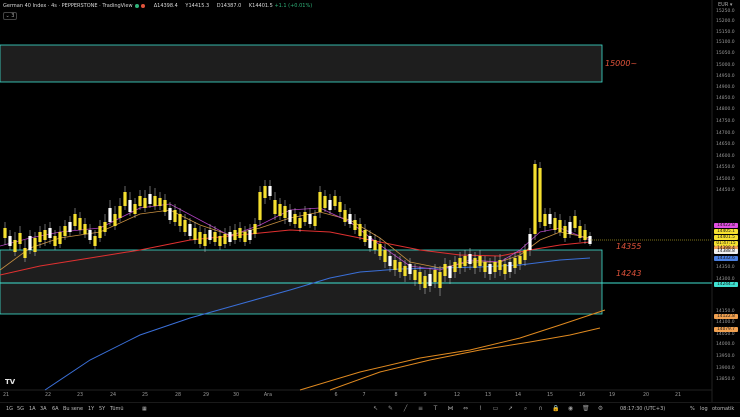  What do you see at coordinates (293, 6) in the screenshot?
I see `ohlc-change: +1.1 (+0.01%)` at bounding box center [293, 6].